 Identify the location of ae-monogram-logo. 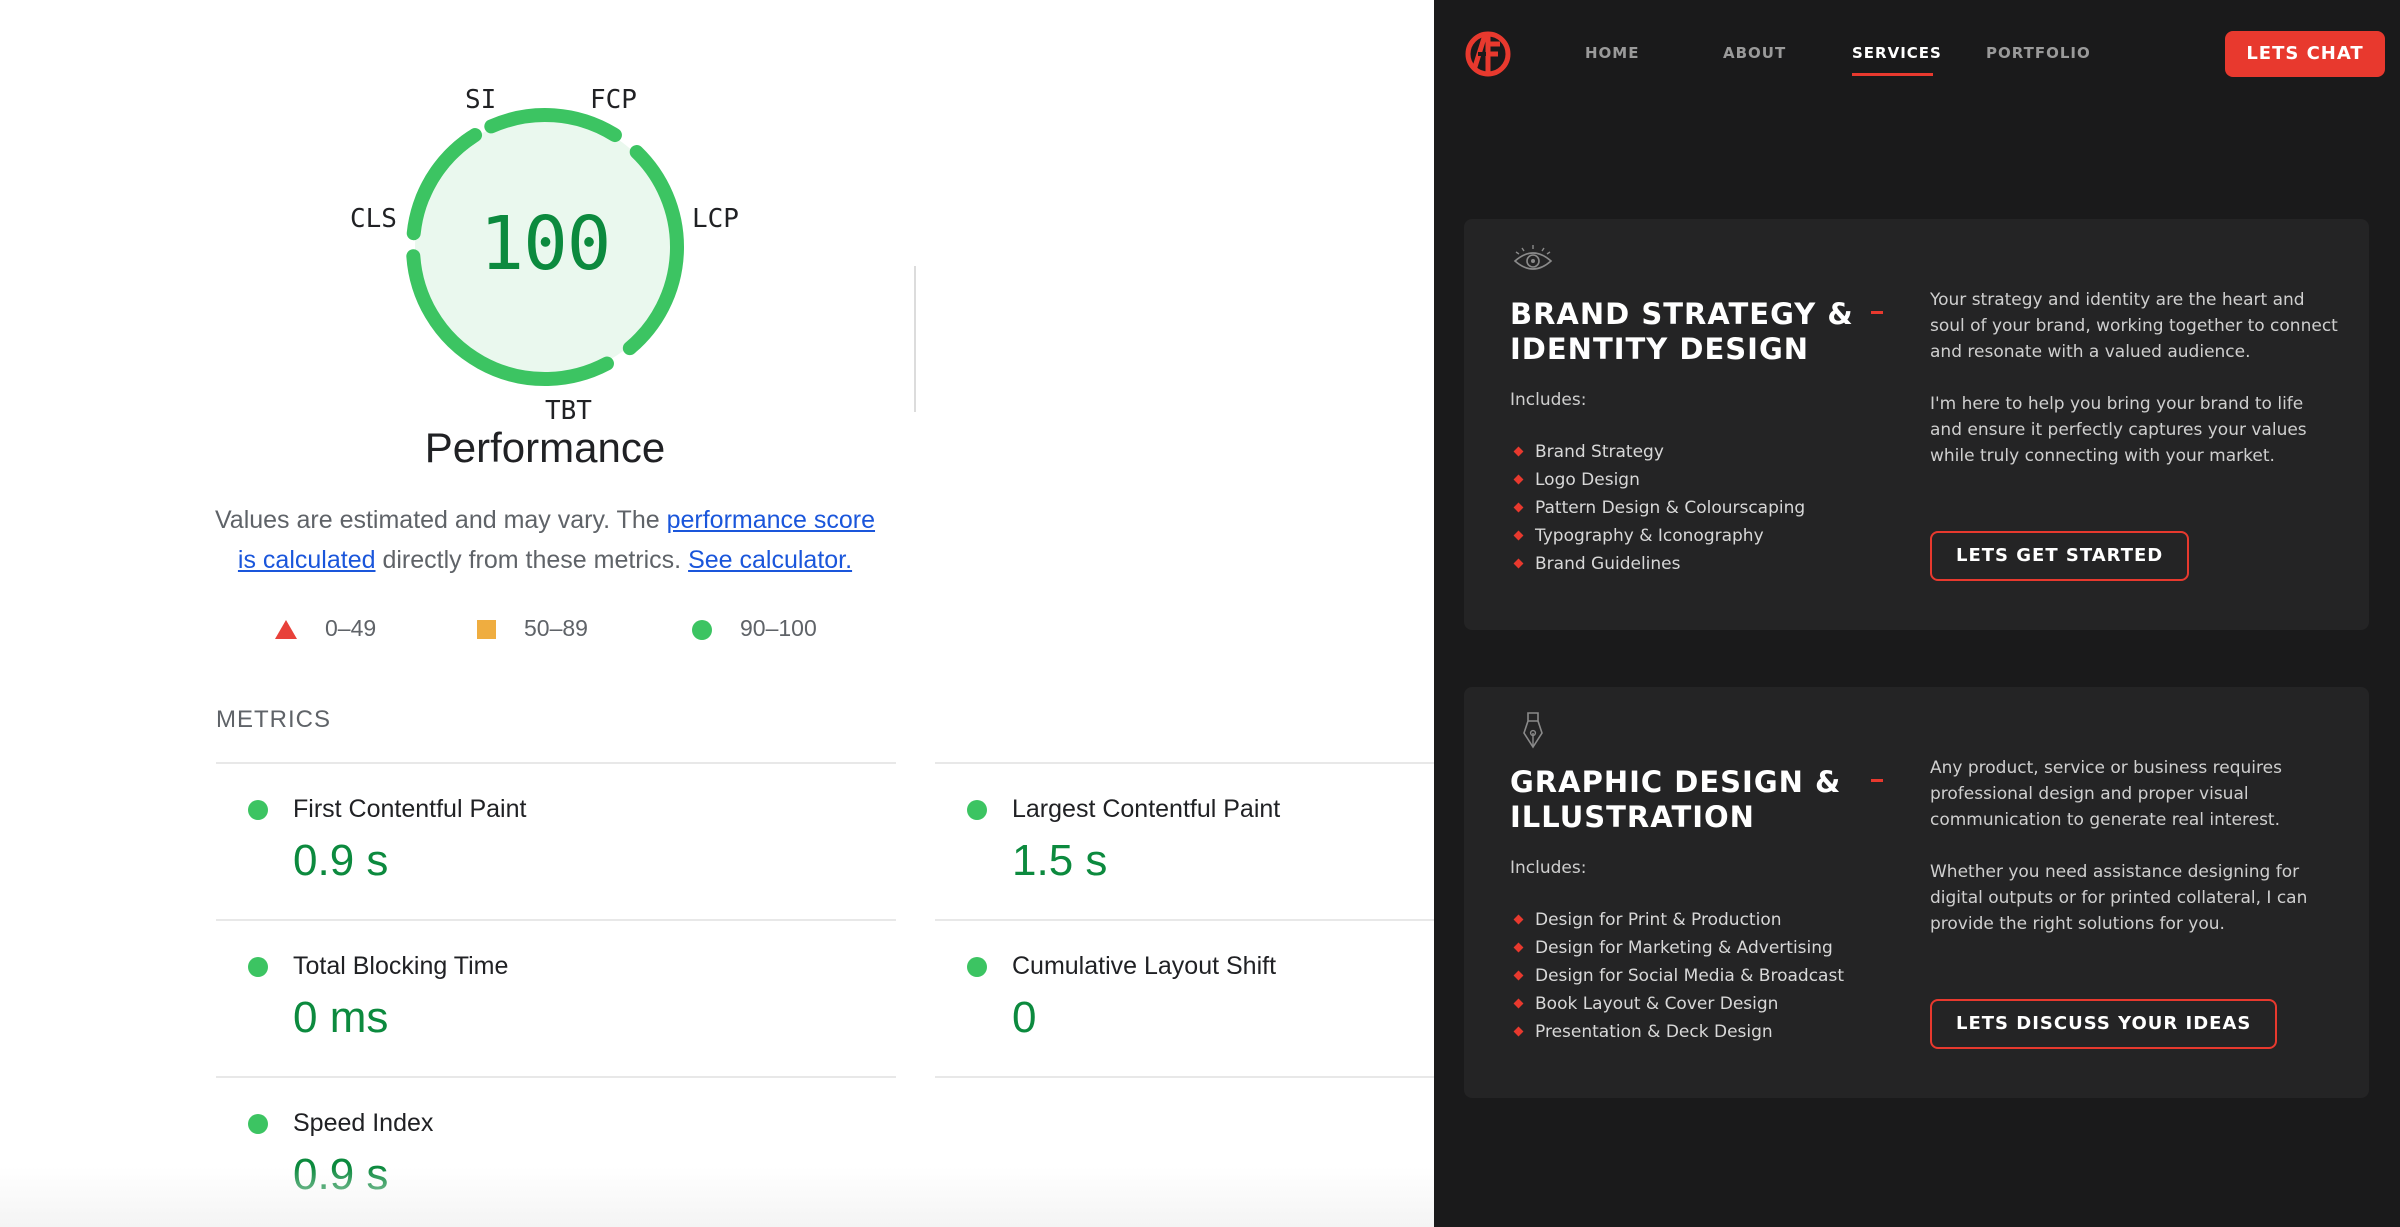
(1488, 54).